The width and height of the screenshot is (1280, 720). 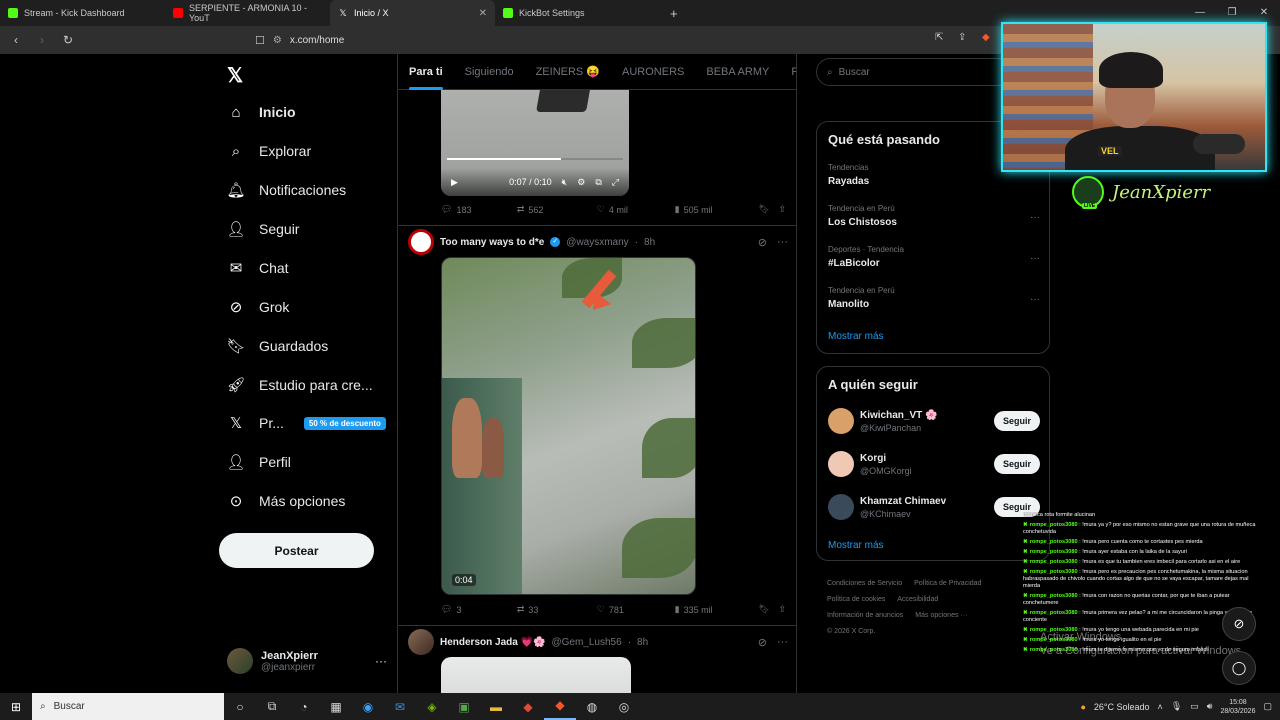 What do you see at coordinates (432, 707) in the screenshot?
I see `nvidia-icon: ◈` at bounding box center [432, 707].